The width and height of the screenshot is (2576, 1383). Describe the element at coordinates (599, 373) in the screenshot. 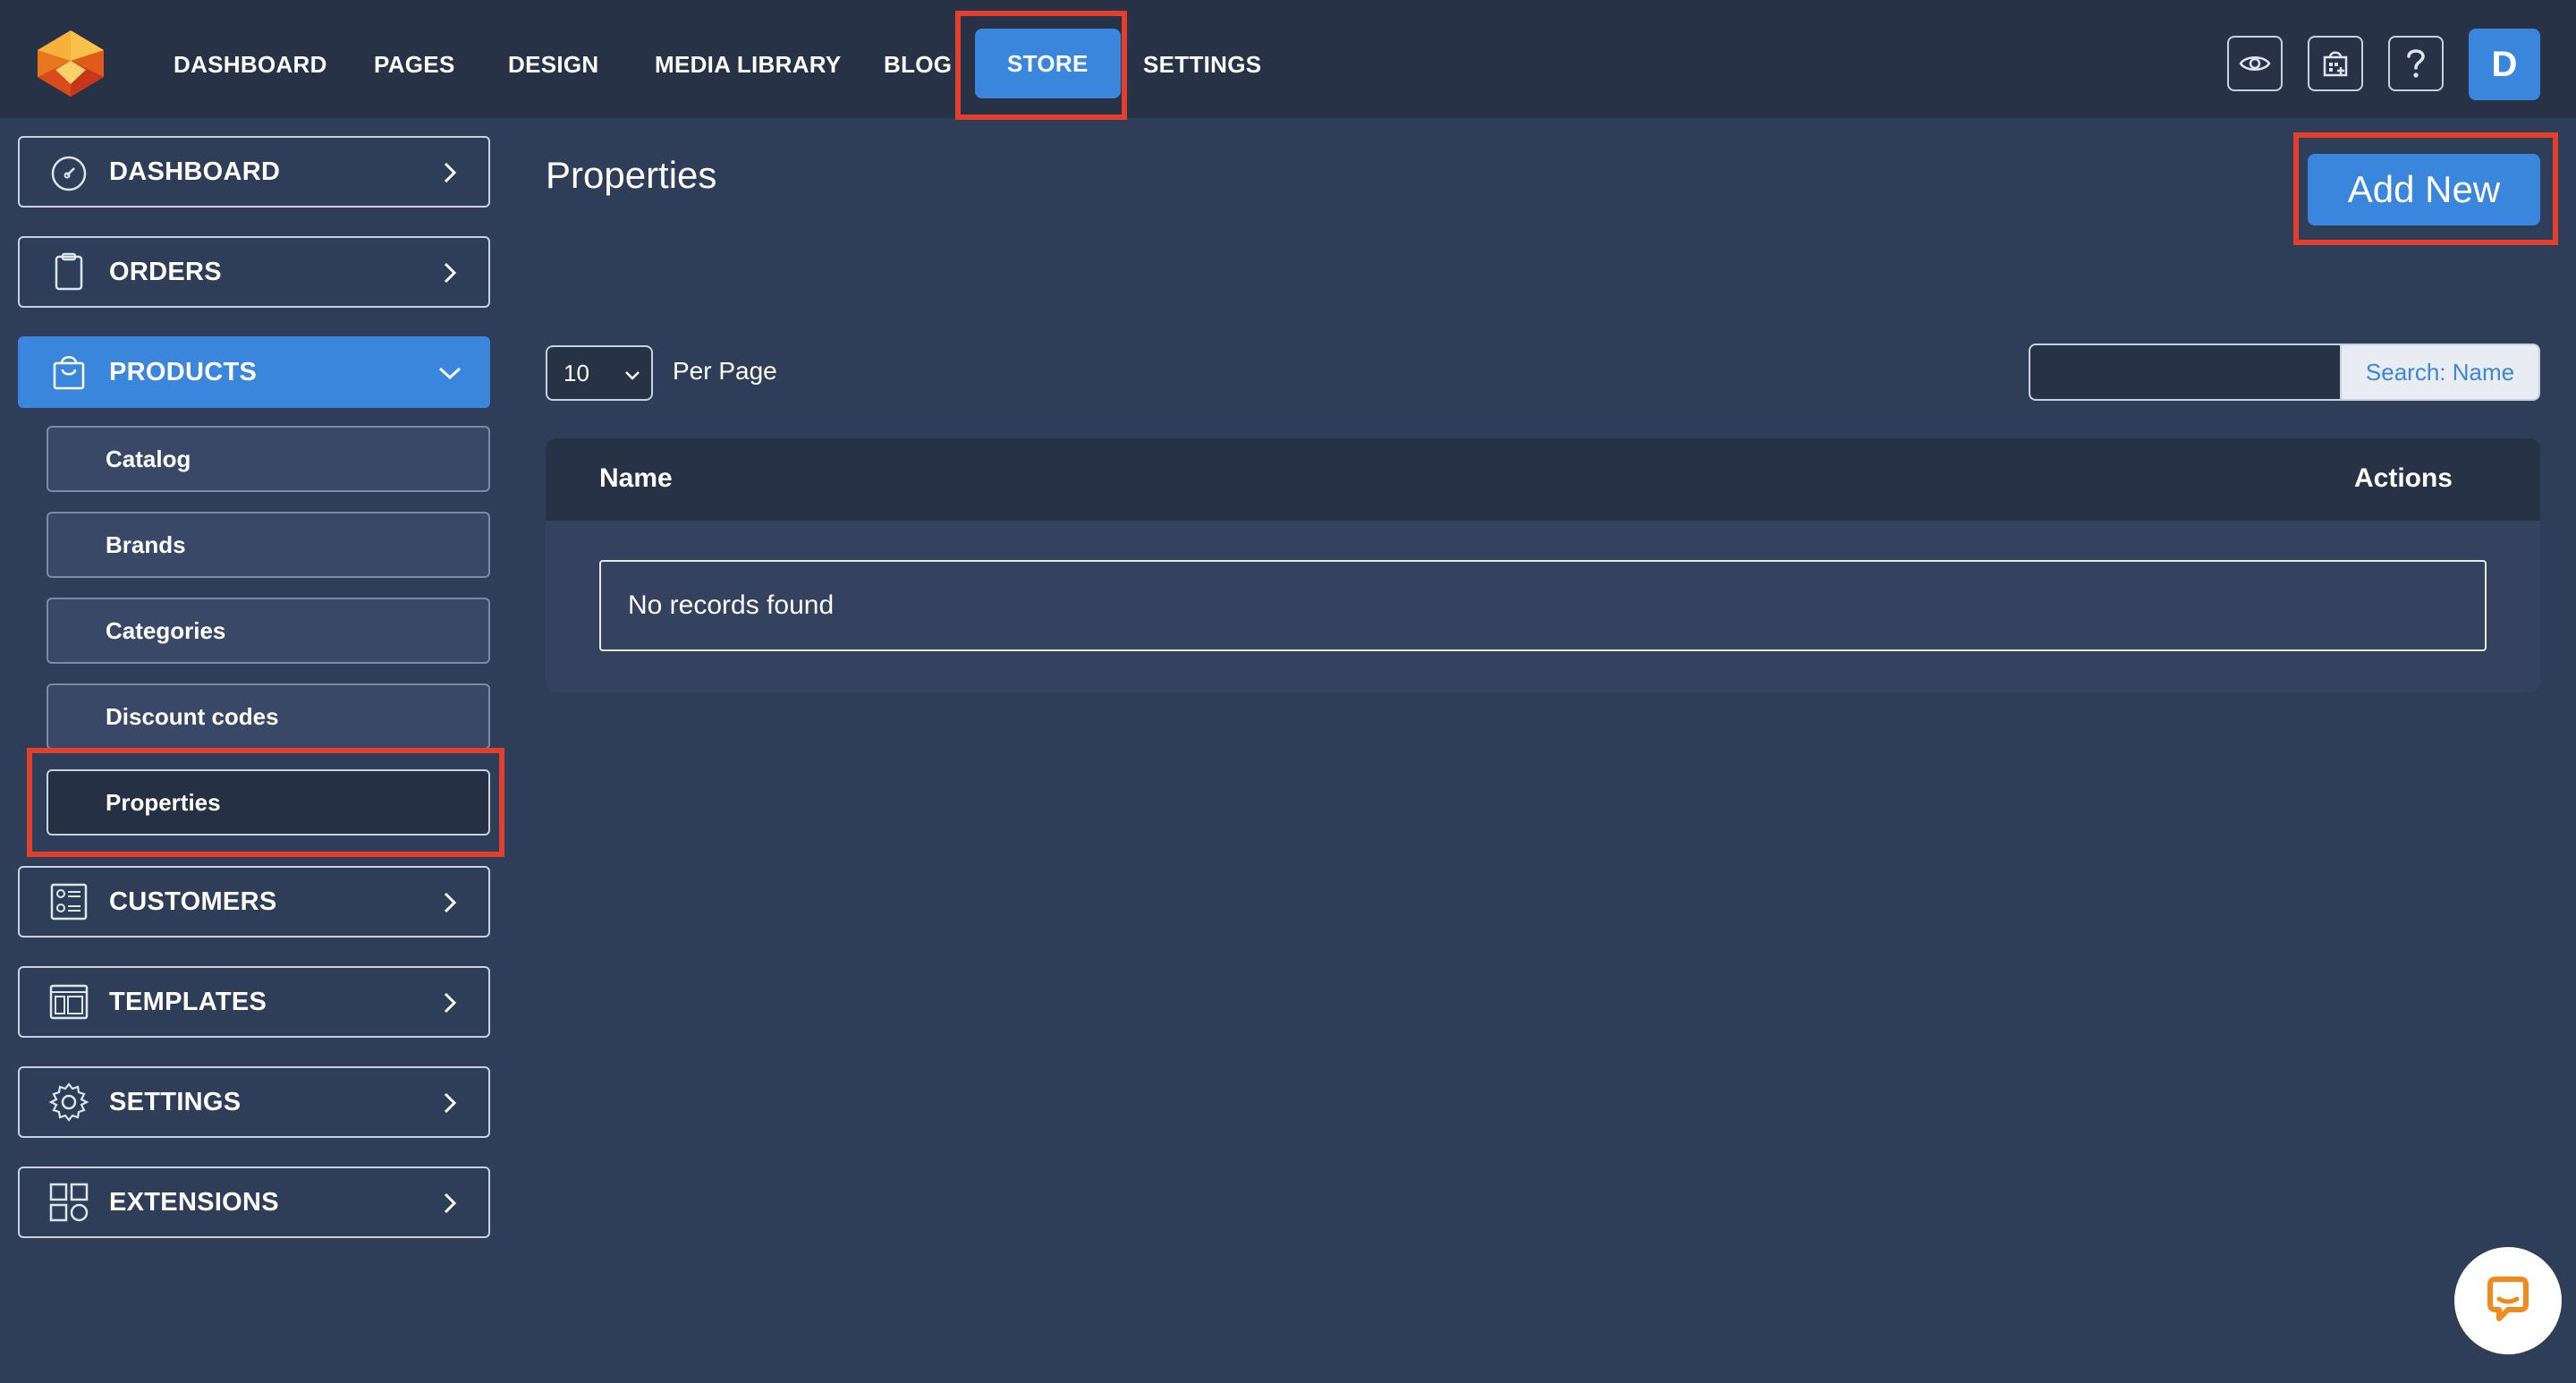

I see `per-page-select: 10` at that location.